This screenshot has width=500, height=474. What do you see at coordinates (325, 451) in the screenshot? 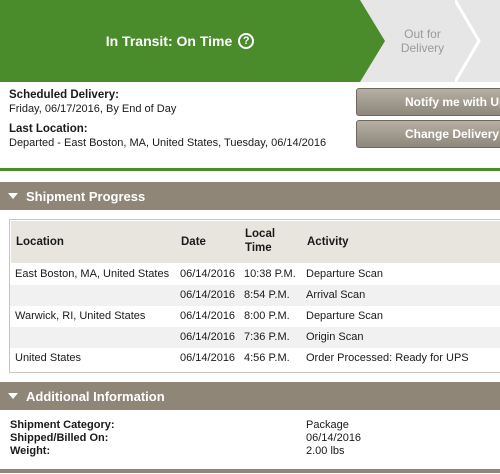
I see `info-value: 2.00 lbs` at bounding box center [325, 451].